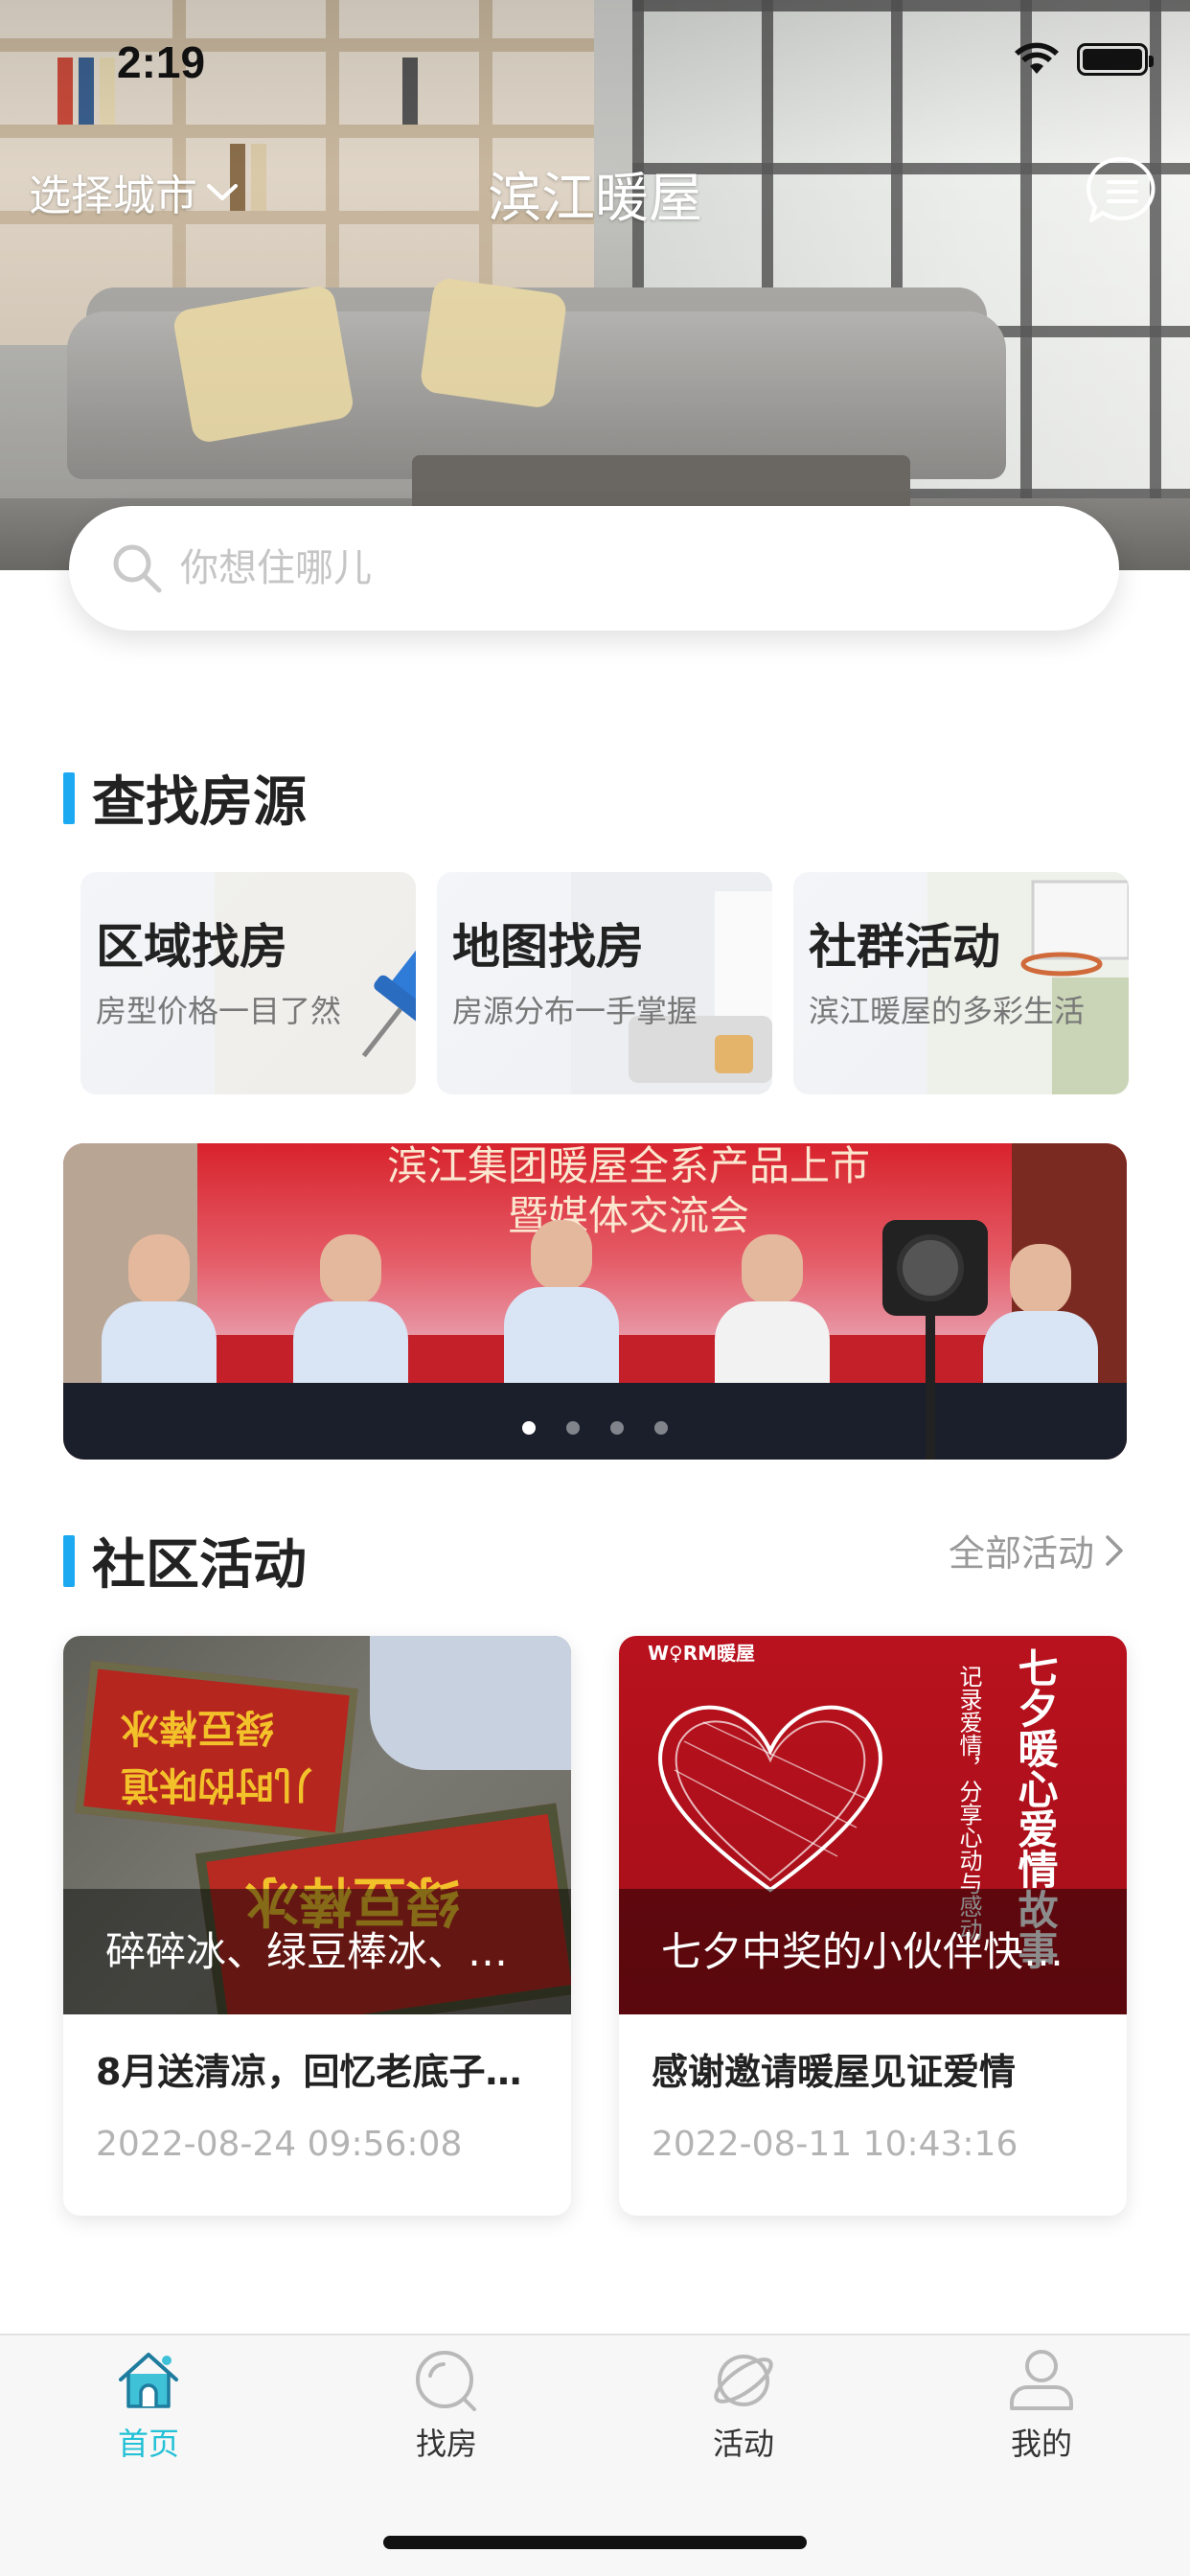 Image resolution: width=1190 pixels, height=2576 pixels. What do you see at coordinates (199, 802) in the screenshot?
I see `find-section-title: 查找房源` at bounding box center [199, 802].